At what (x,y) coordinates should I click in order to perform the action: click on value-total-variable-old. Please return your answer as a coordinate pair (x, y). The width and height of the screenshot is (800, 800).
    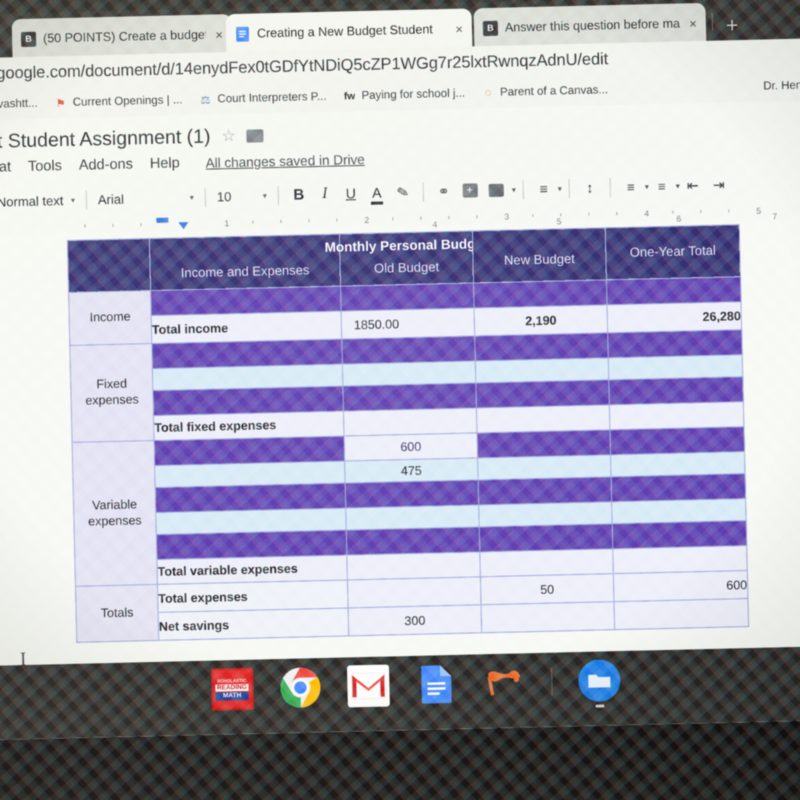
    Looking at the image, I should click on (413, 565).